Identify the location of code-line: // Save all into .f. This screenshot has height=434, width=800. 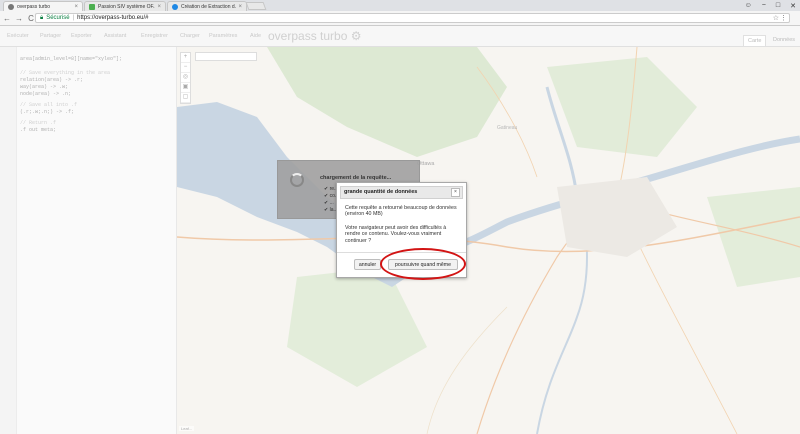
(49, 105).